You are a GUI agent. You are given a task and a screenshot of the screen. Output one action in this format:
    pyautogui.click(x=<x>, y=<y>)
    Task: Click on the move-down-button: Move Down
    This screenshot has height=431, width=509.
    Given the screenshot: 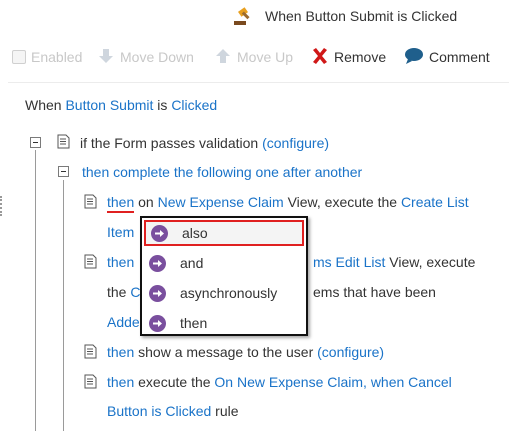 What is the action you would take?
    pyautogui.click(x=145, y=57)
    